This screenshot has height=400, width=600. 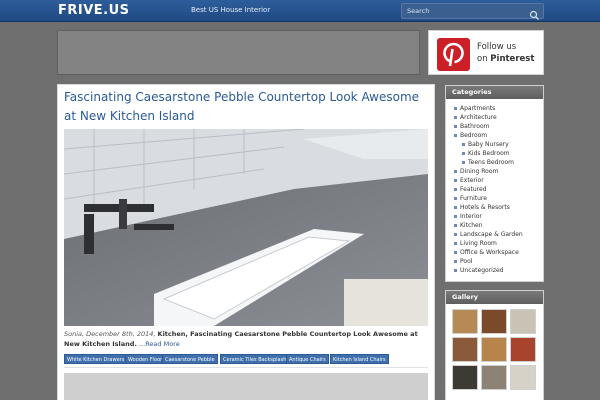 What do you see at coordinates (466, 261) in the screenshot?
I see `category-label: Pool` at bounding box center [466, 261].